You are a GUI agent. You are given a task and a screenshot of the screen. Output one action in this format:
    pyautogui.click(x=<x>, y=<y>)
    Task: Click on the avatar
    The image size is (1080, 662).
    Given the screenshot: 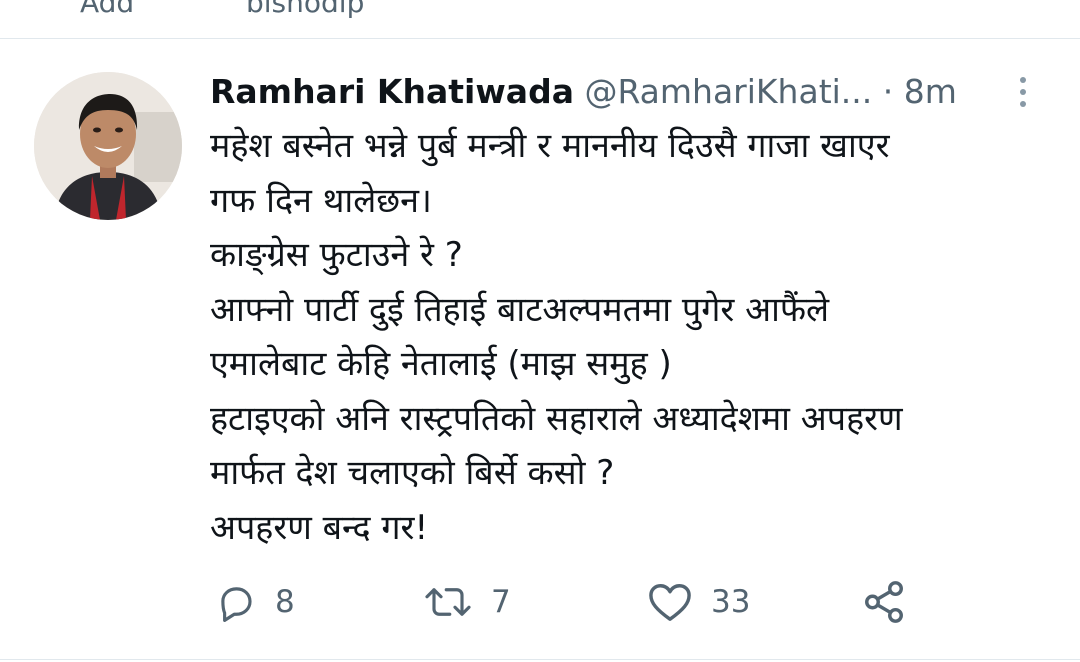 What is the action you would take?
    pyautogui.click(x=108, y=146)
    